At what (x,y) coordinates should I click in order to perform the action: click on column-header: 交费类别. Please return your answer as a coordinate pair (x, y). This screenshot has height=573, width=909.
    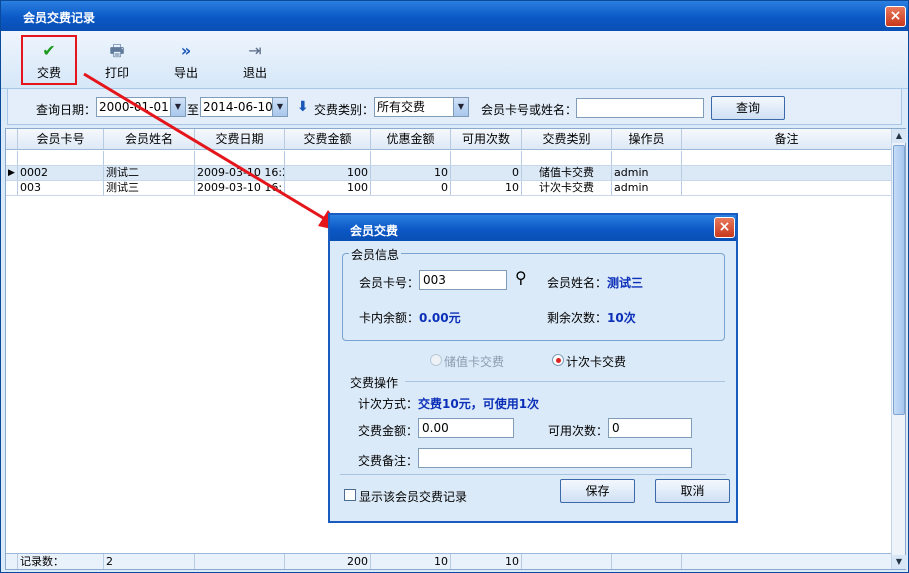
    Looking at the image, I should click on (567, 139).